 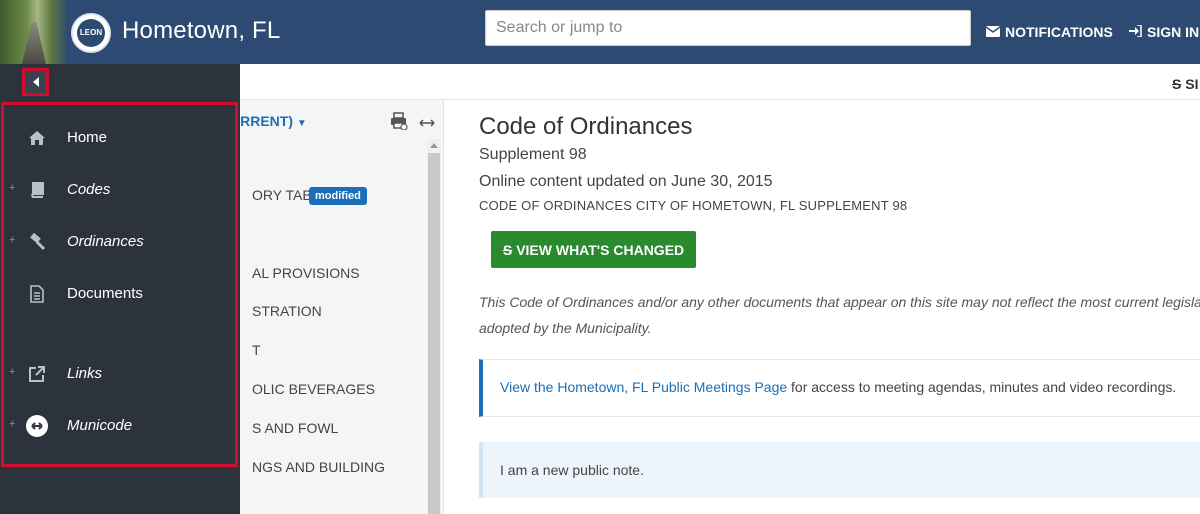 I want to click on show-changes-toggle: S SI, so click(x=1185, y=84).